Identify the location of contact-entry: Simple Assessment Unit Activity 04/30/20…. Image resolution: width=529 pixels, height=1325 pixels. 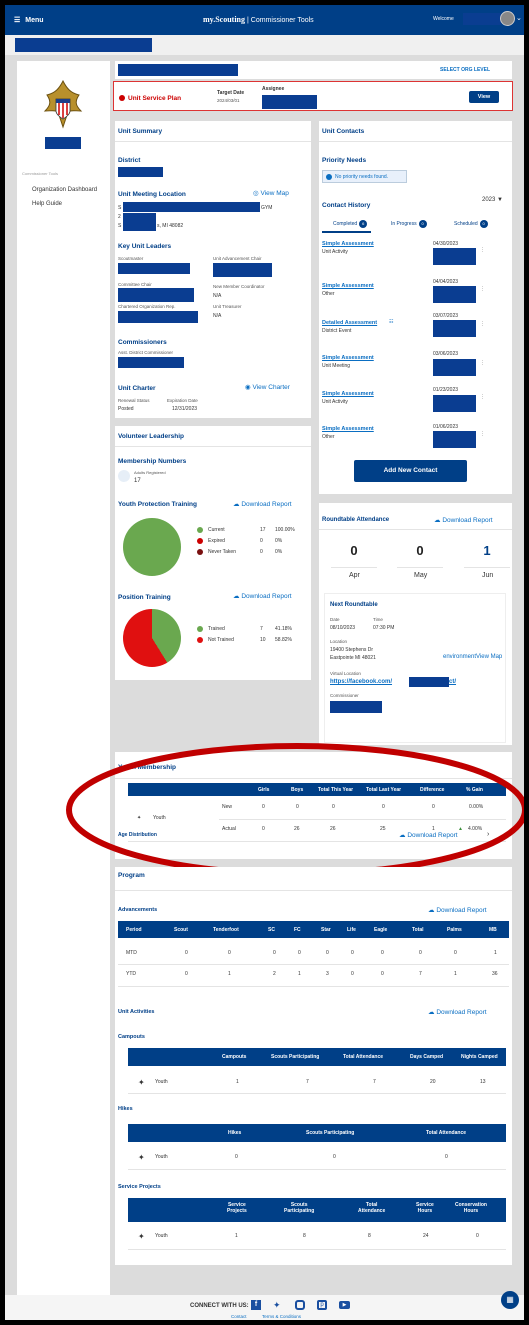
(415, 254).